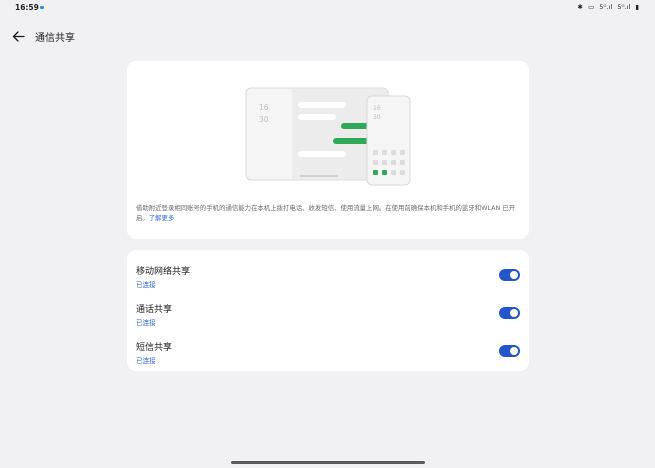  What do you see at coordinates (327, 7) in the screenshot?
I see `status-bar: 16:59 ✱ ▭ 5ᴳ.ıl 5ᴳ.ıl ▮` at bounding box center [327, 7].